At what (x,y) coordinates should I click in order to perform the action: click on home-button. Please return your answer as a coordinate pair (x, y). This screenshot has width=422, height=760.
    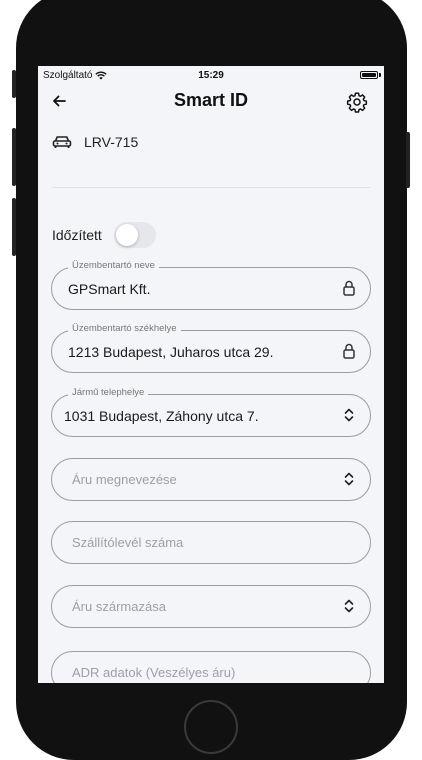
    Looking at the image, I should click on (211, 727).